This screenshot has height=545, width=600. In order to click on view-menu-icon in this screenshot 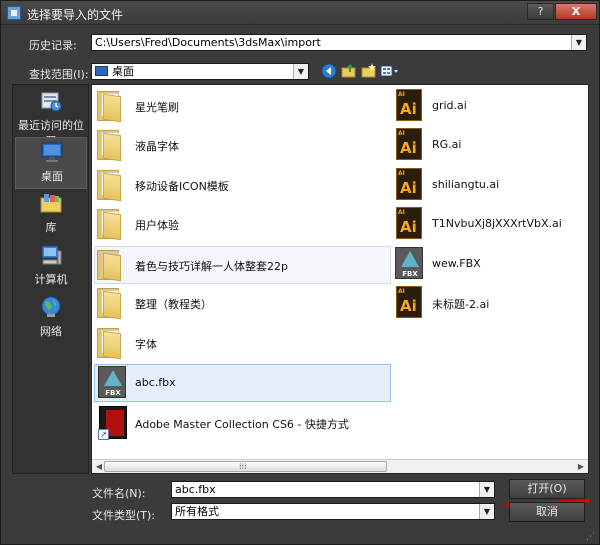, I will do `click(390, 71)`.